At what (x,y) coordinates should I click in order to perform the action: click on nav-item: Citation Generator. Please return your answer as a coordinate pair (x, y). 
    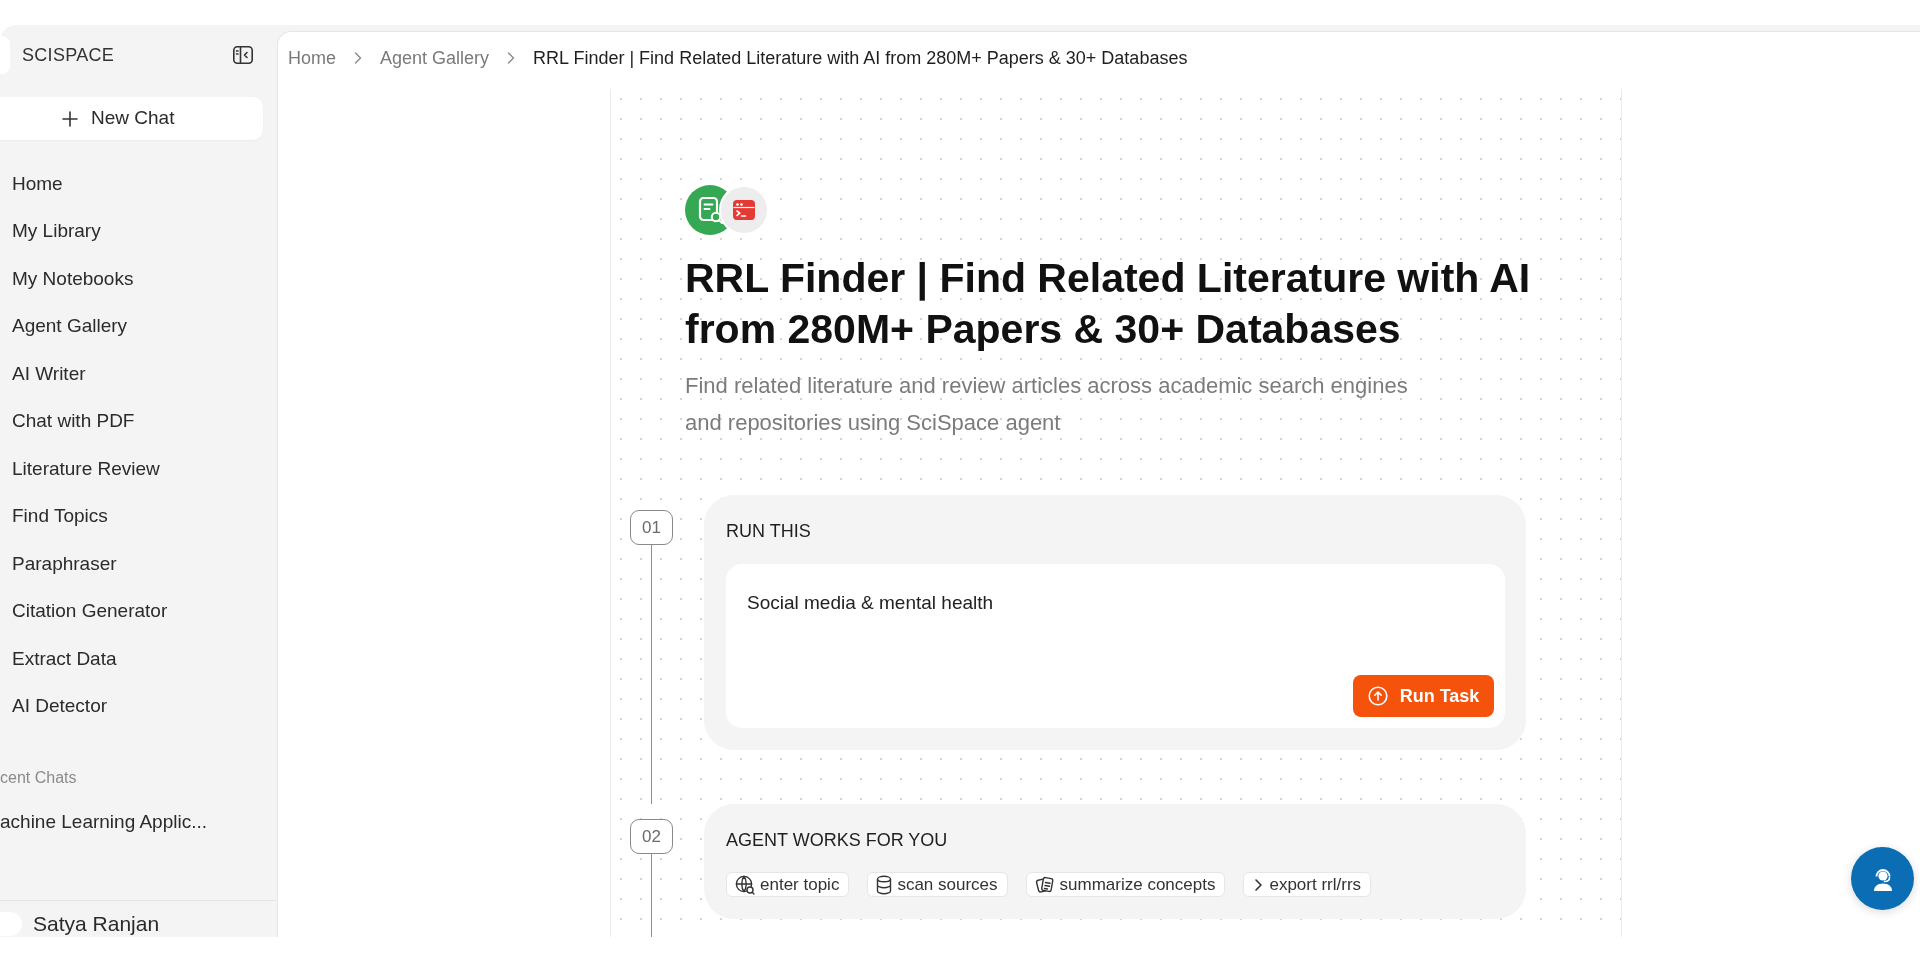
    Looking at the image, I should click on (90, 611).